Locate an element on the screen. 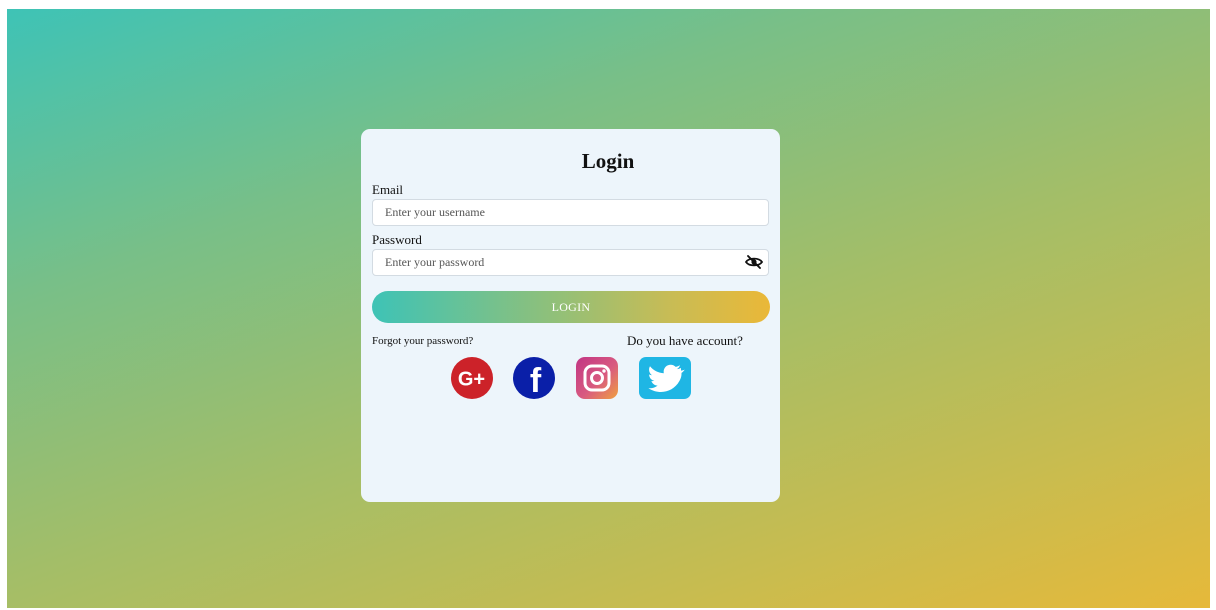  google-plus-text: G+ is located at coordinates (471, 380).